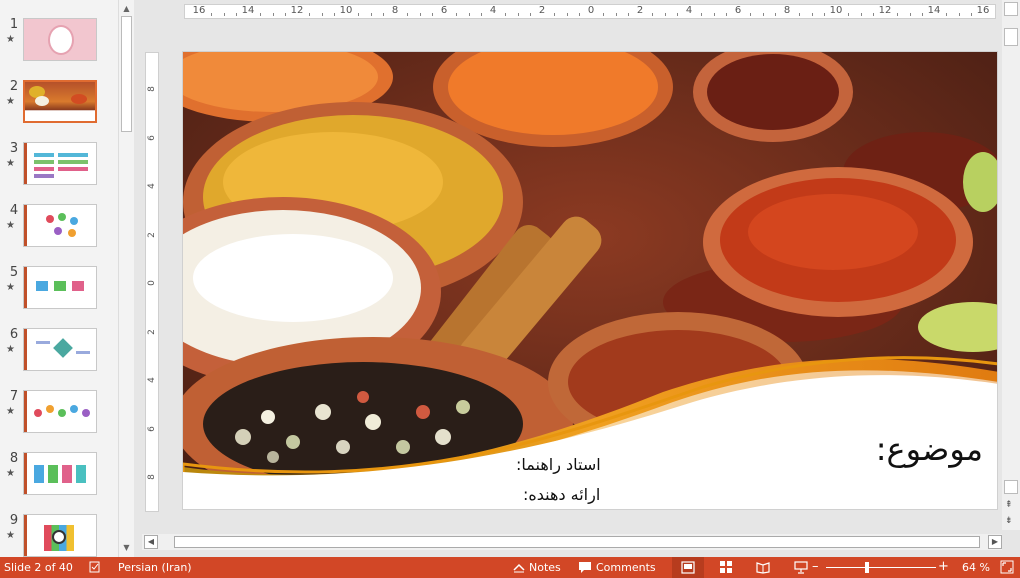  I want to click on normal-view-icon, so click(688, 567).